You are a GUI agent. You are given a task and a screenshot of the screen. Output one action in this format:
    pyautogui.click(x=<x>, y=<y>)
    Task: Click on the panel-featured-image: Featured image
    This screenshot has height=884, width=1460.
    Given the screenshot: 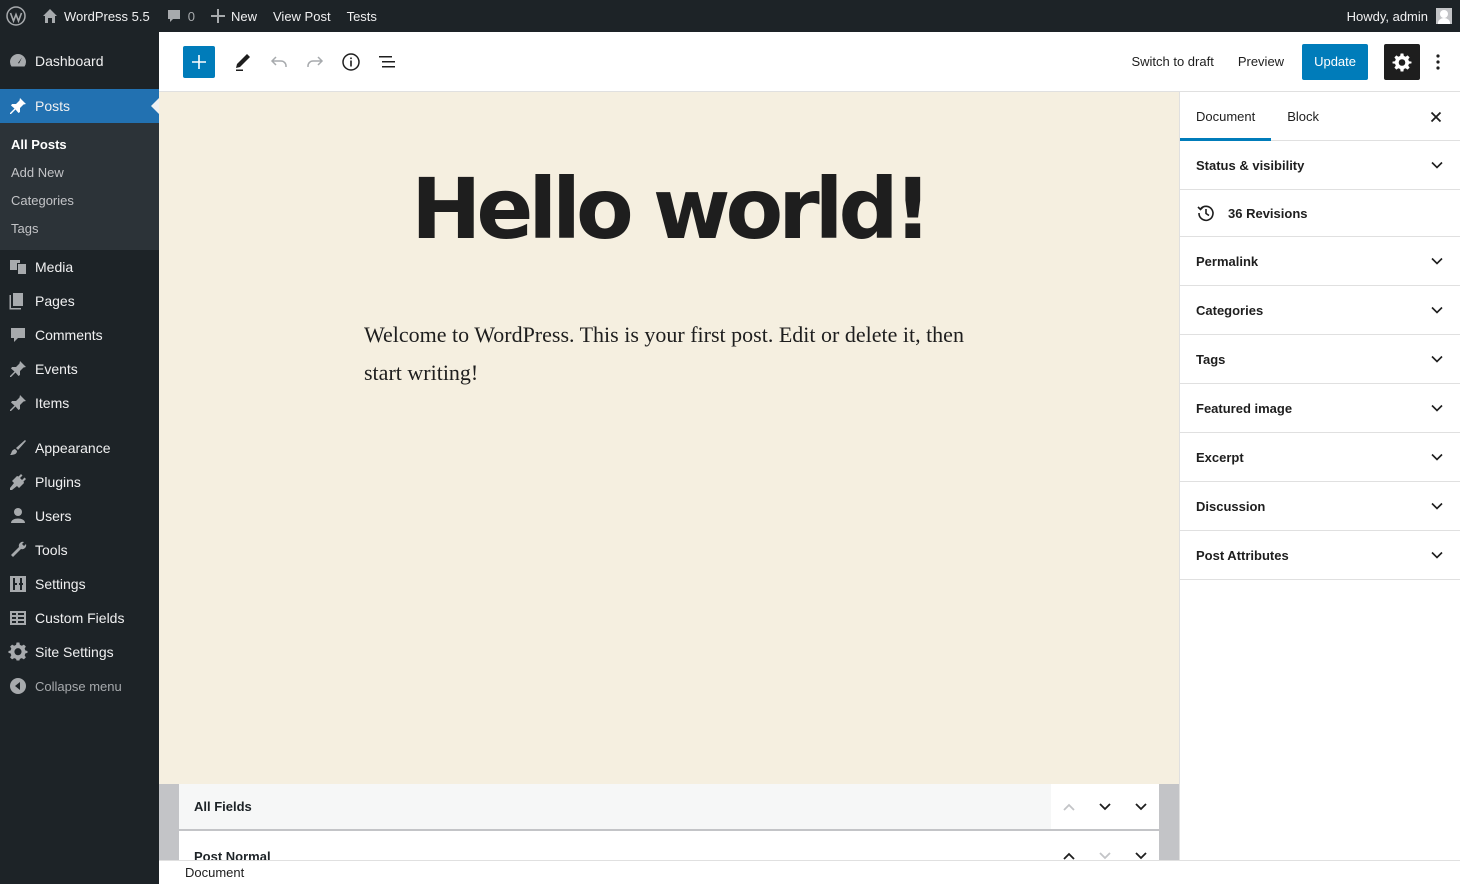 What is the action you would take?
    pyautogui.click(x=1320, y=408)
    